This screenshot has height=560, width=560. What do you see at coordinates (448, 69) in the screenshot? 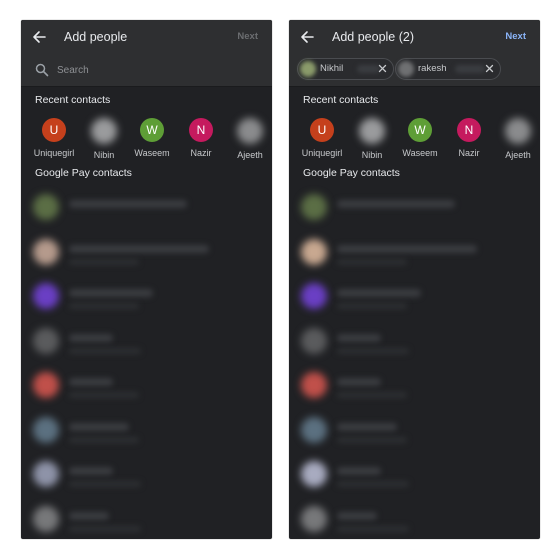
I see `selected-person-chip: rakesh` at bounding box center [448, 69].